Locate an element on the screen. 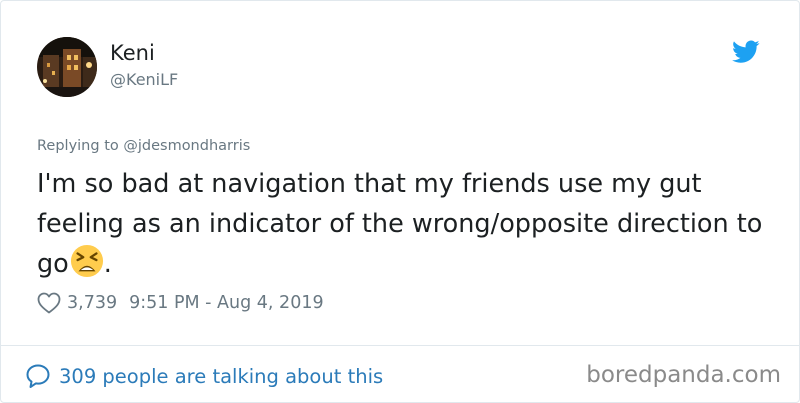 The width and height of the screenshot is (800, 403). avatar-image is located at coordinates (67, 67).